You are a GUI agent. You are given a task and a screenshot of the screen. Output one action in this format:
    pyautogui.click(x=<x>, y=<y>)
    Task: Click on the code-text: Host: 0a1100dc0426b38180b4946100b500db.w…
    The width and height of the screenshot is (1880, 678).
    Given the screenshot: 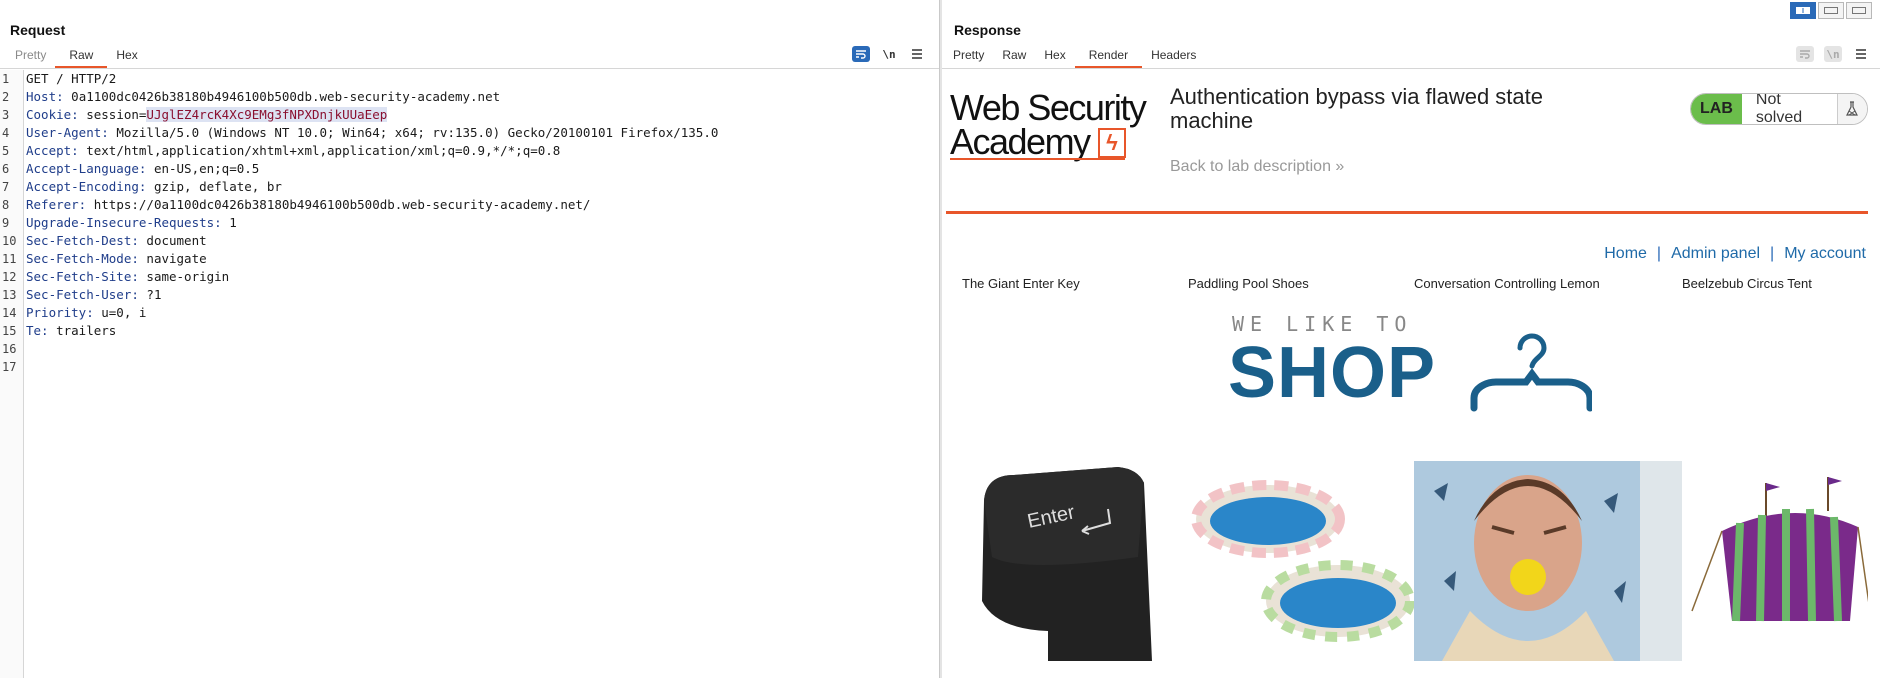 What is the action you would take?
    pyautogui.click(x=263, y=97)
    